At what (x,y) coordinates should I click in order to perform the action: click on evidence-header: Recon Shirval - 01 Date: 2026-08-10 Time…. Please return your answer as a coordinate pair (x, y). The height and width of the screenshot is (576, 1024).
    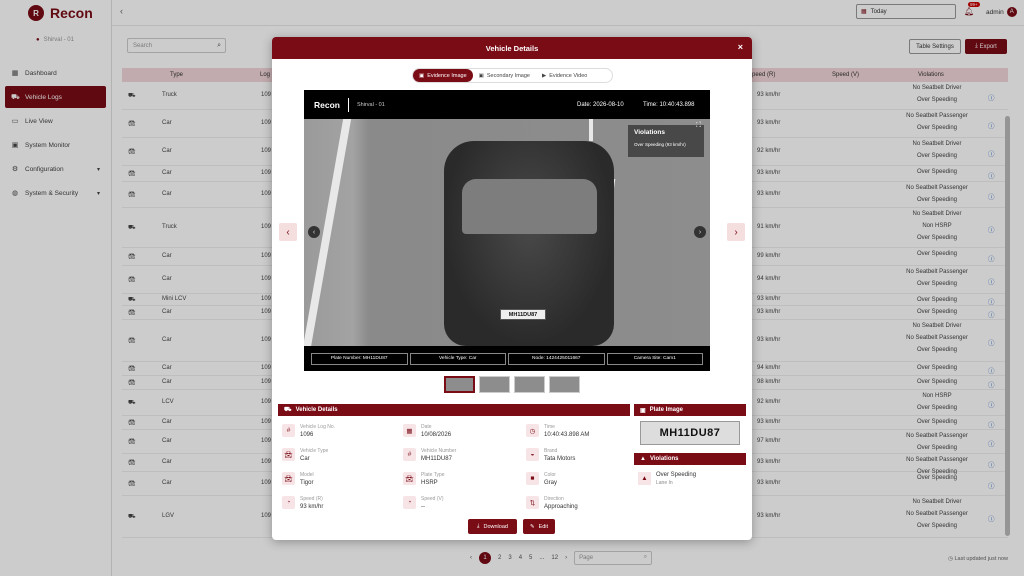
    Looking at the image, I should click on (507, 104).